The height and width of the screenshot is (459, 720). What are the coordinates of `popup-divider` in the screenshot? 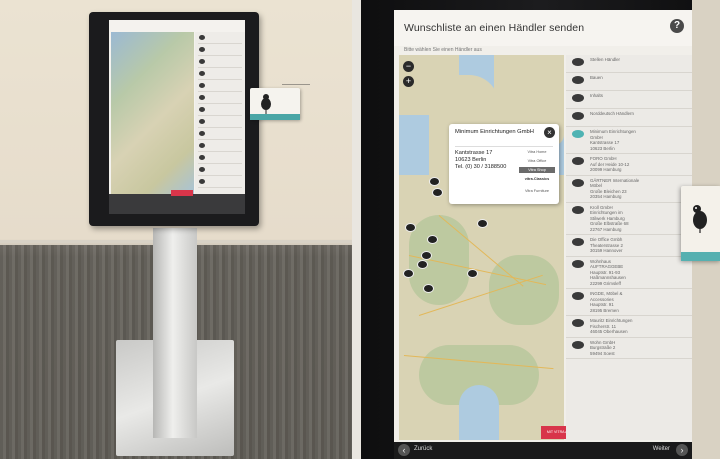 It's located at (504, 146).